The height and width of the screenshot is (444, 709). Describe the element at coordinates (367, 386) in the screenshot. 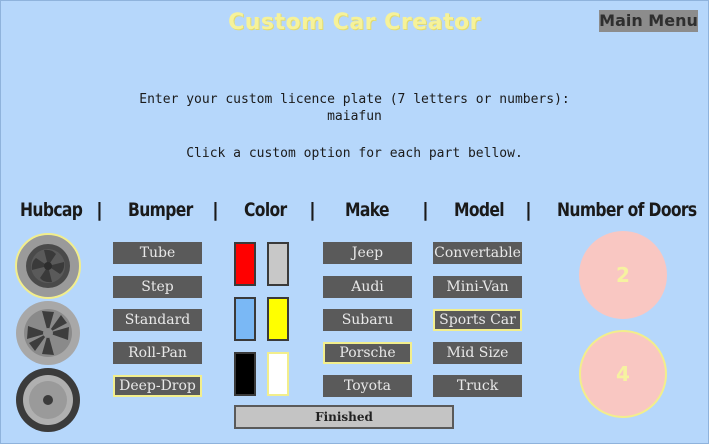

I see `make-option-toyota: Toyota` at that location.